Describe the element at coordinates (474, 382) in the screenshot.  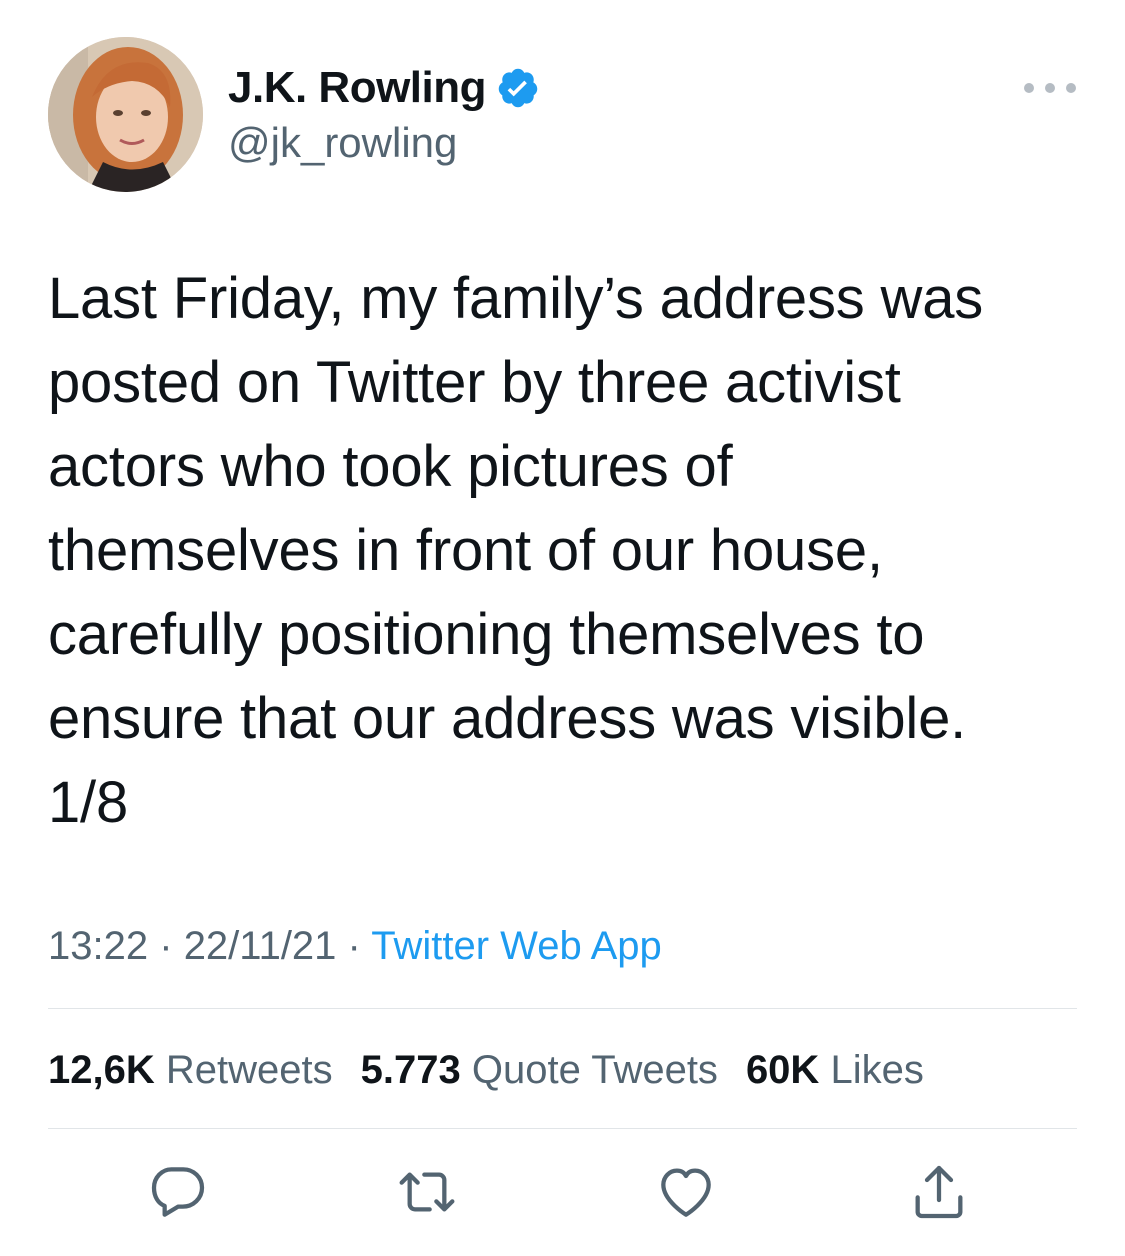
I see `tweet-text-line: posted on Twitter by three activist` at that location.